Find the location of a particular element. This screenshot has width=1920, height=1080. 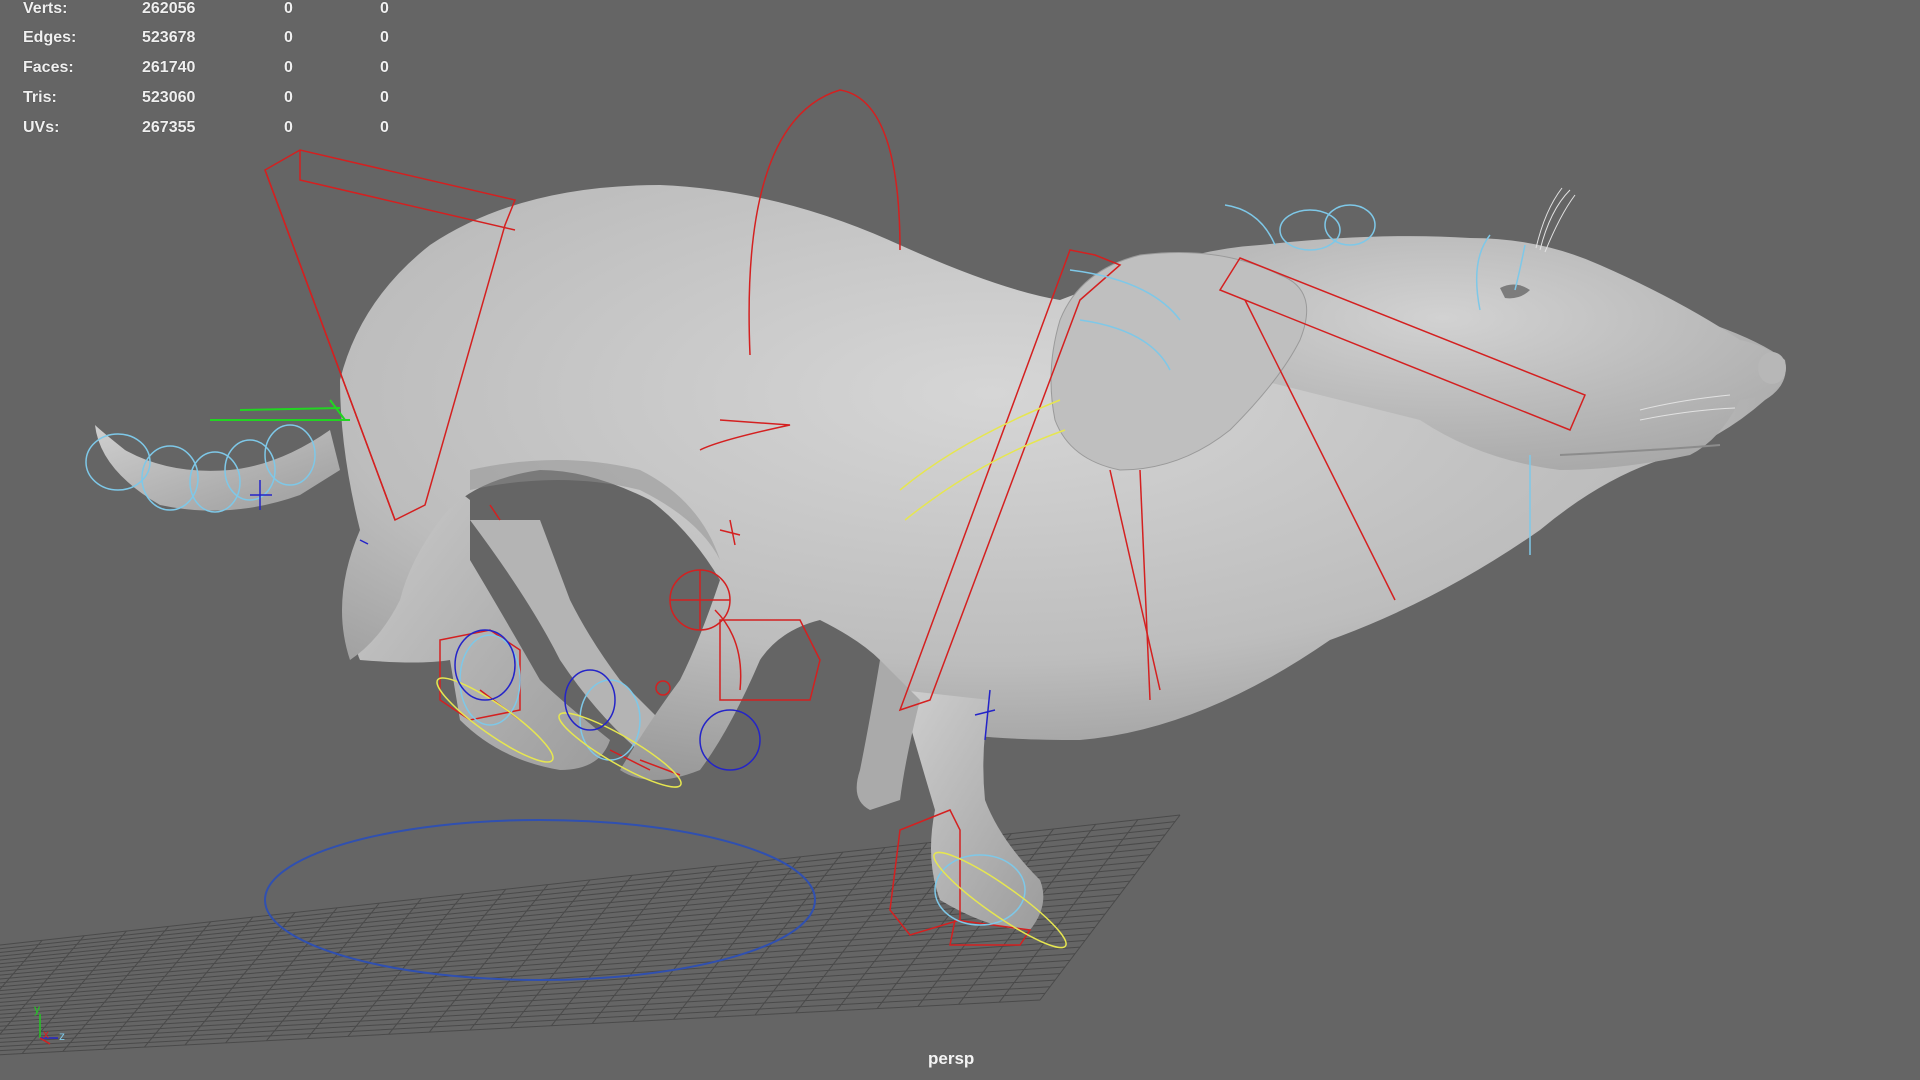

hud-value-total: 523678 is located at coordinates (169, 37).